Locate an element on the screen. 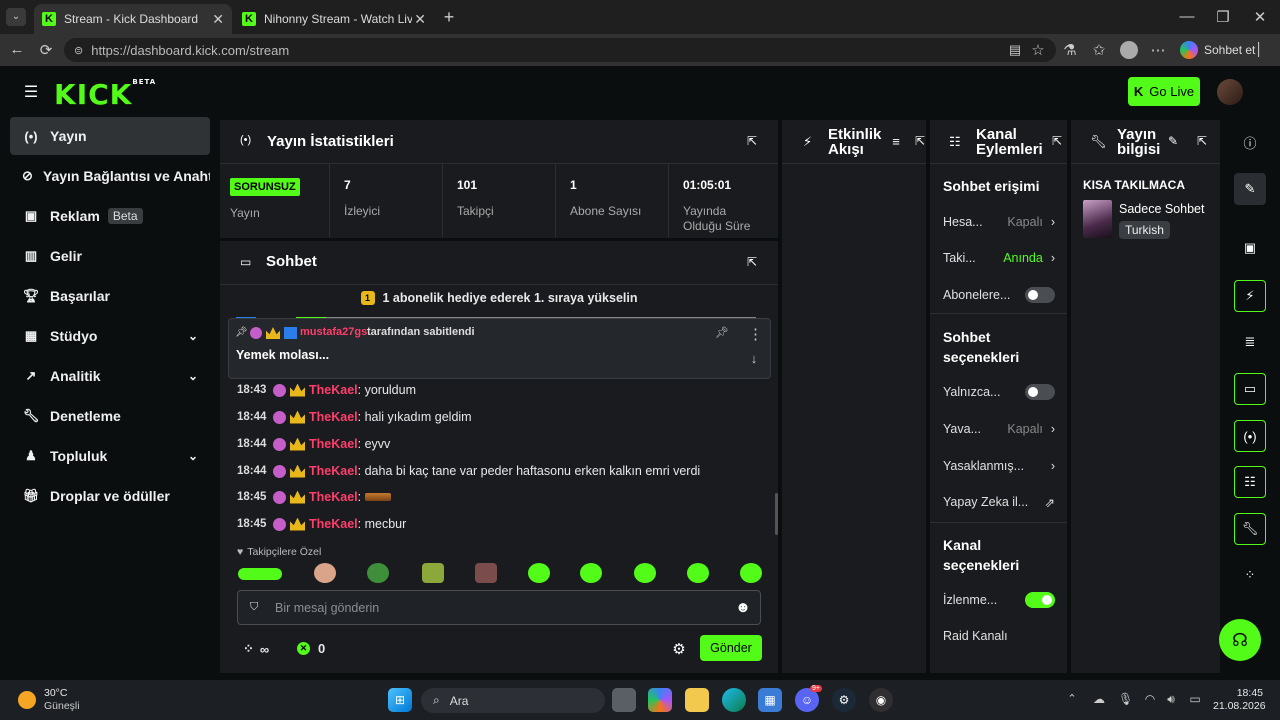 The image size is (1280, 720). category-thumbnail is located at coordinates (1097, 219).